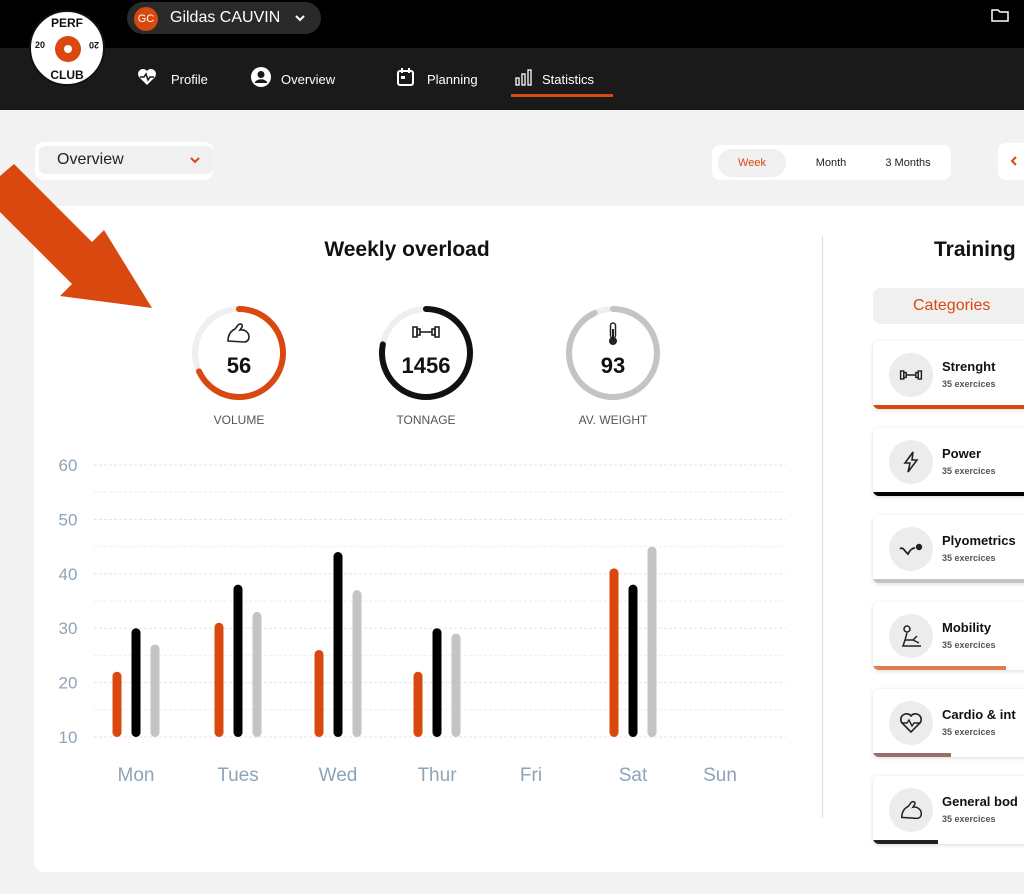 The width and height of the screenshot is (1024, 894). I want to click on gauge-tonnage: 1456 TONNAGE, so click(426, 365).